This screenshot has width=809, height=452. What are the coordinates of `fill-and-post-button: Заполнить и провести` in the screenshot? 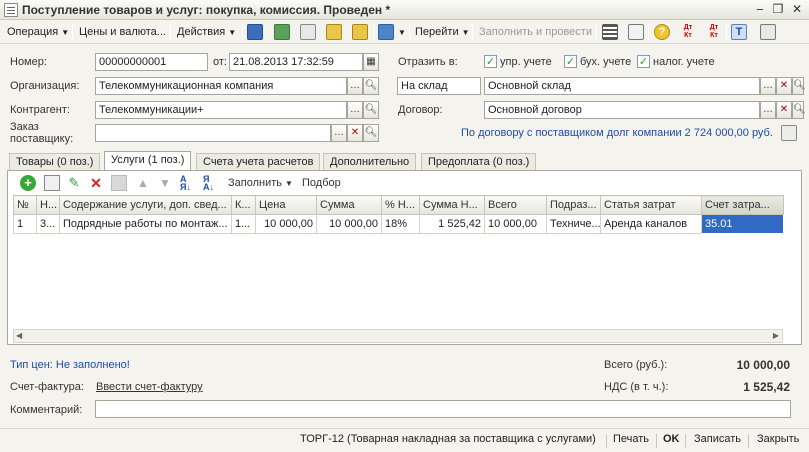 It's located at (535, 32).